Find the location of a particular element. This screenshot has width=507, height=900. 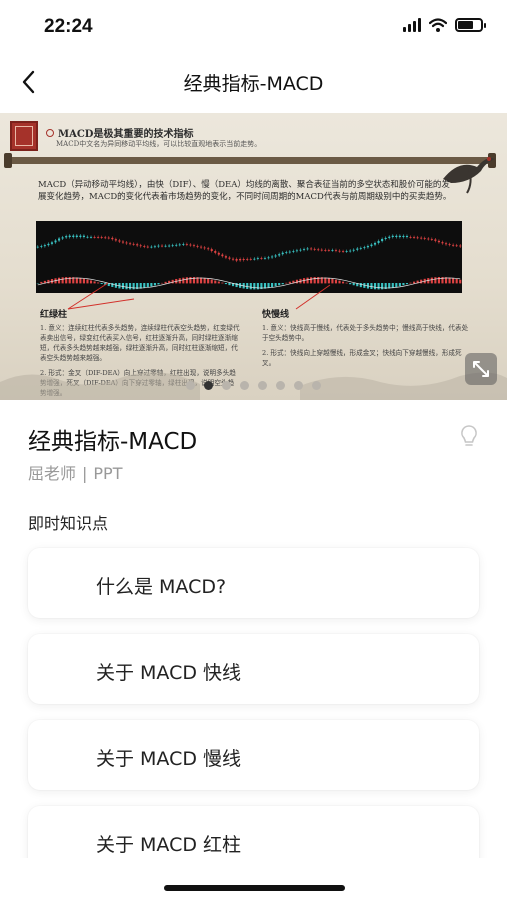

status-bar: 22:24 is located at coordinates (253, 28).